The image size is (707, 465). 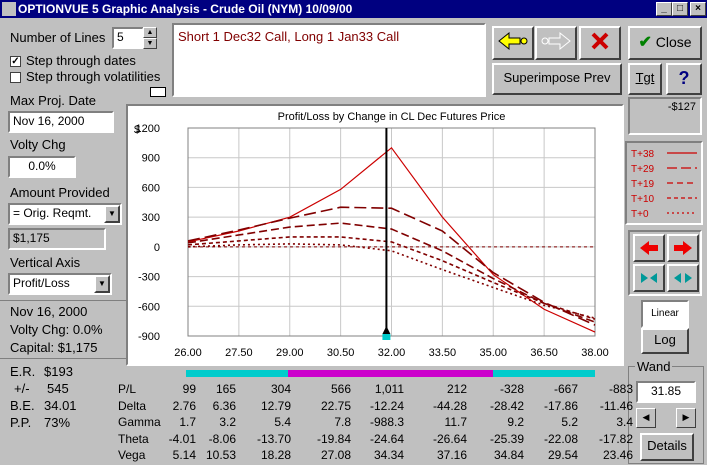 What do you see at coordinates (224, 405) in the screenshot?
I see `table-cell: 6.36` at bounding box center [224, 405].